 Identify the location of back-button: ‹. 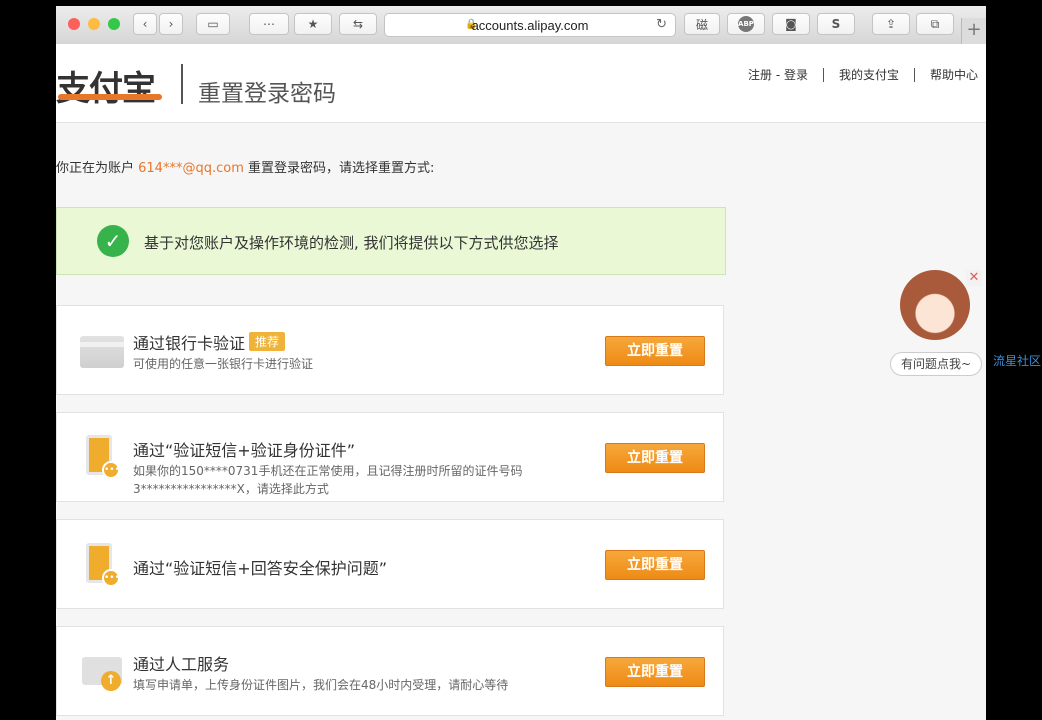
(145, 24).